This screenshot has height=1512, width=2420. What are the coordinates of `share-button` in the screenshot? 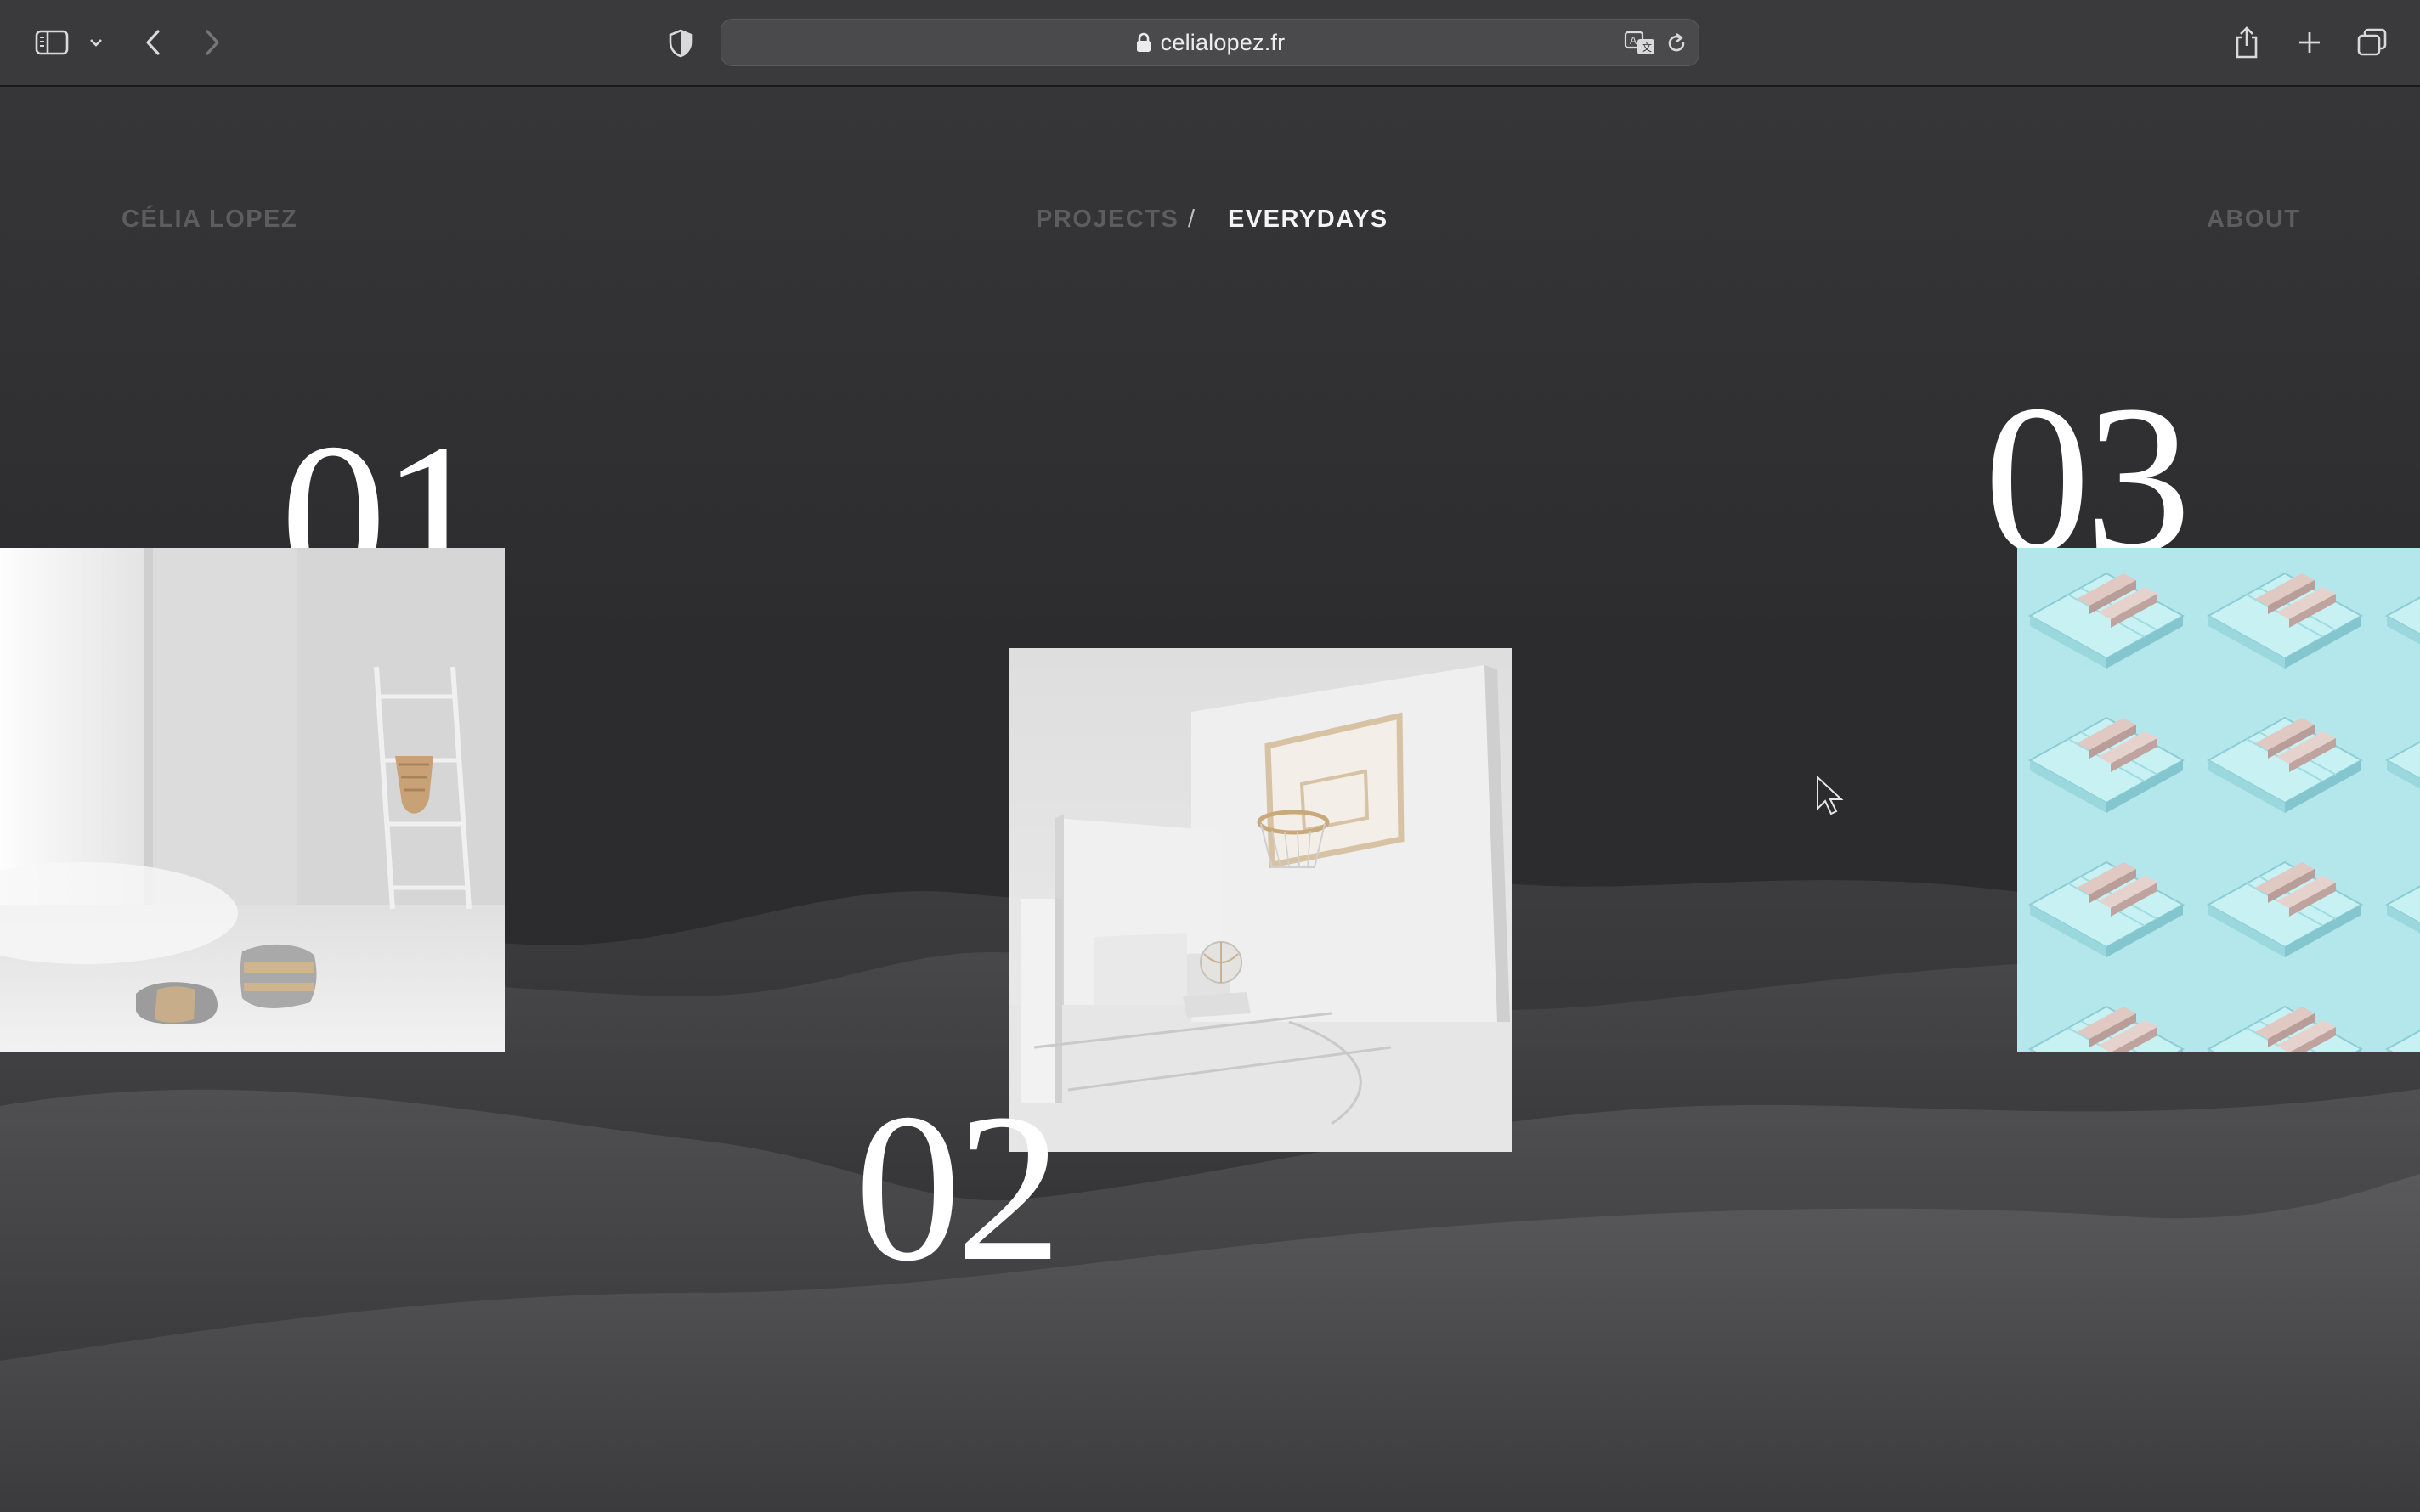 It's located at (2247, 42).